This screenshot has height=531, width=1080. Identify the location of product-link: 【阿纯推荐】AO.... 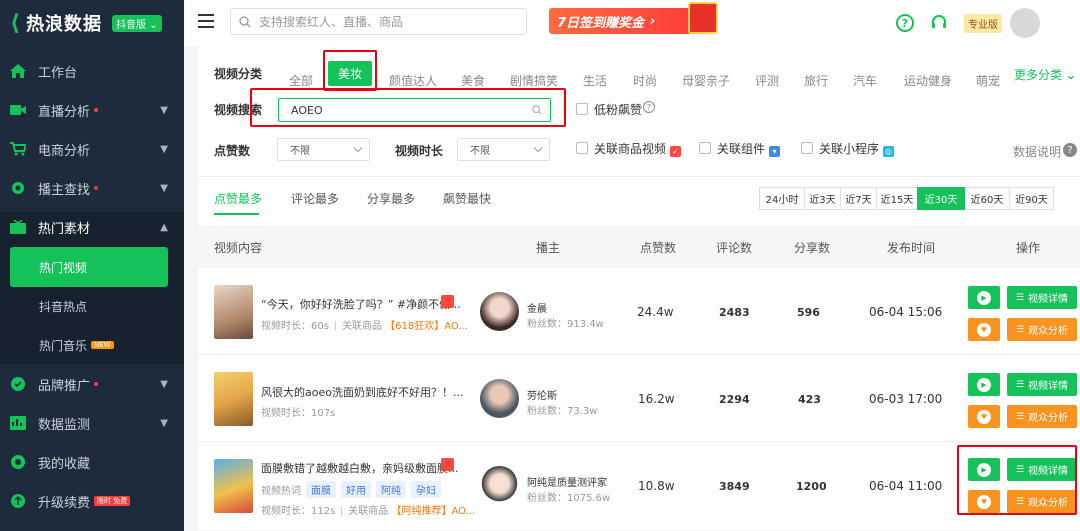
(433, 511).